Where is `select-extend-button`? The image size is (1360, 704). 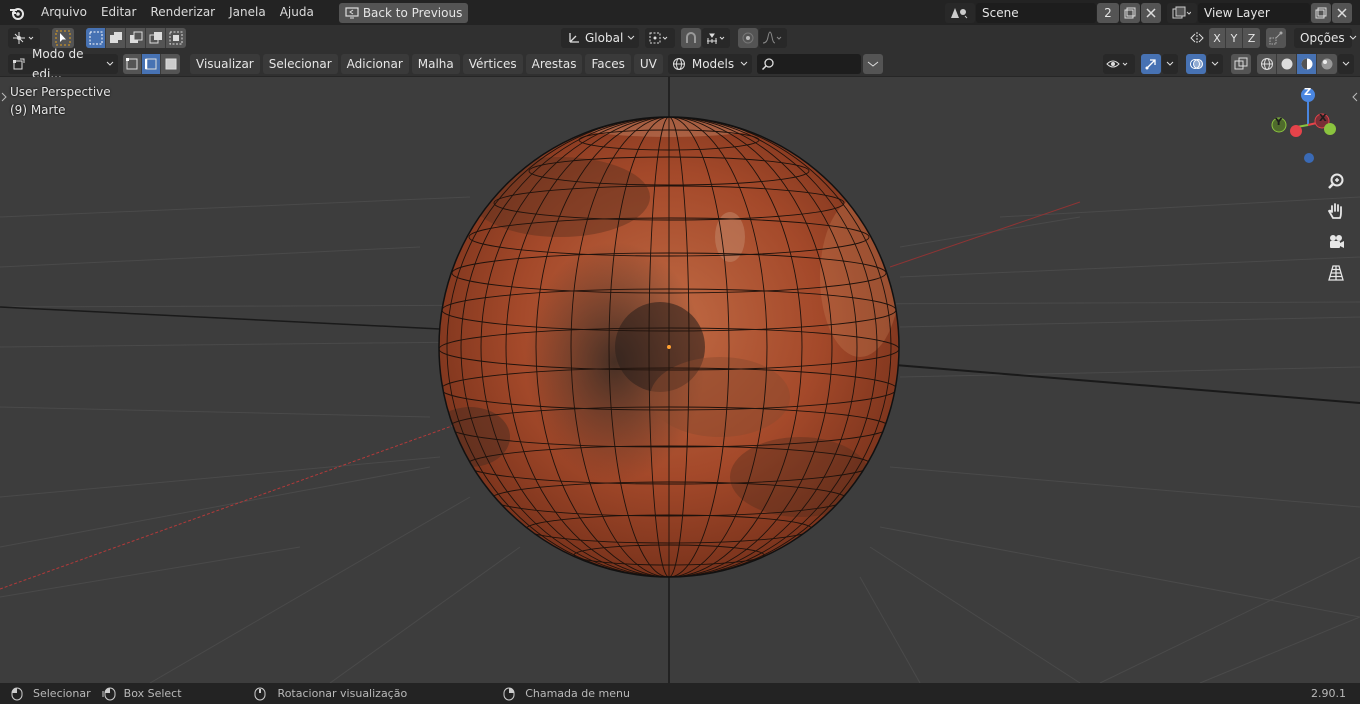 select-extend-button is located at coordinates (116, 38).